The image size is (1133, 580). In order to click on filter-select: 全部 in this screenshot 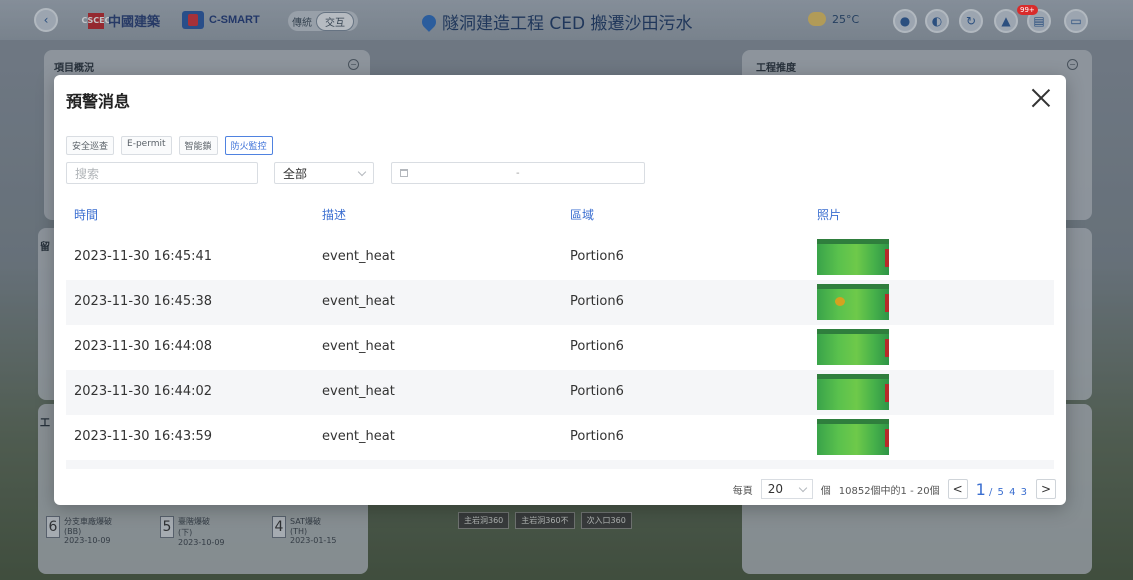, I will do `click(324, 173)`.